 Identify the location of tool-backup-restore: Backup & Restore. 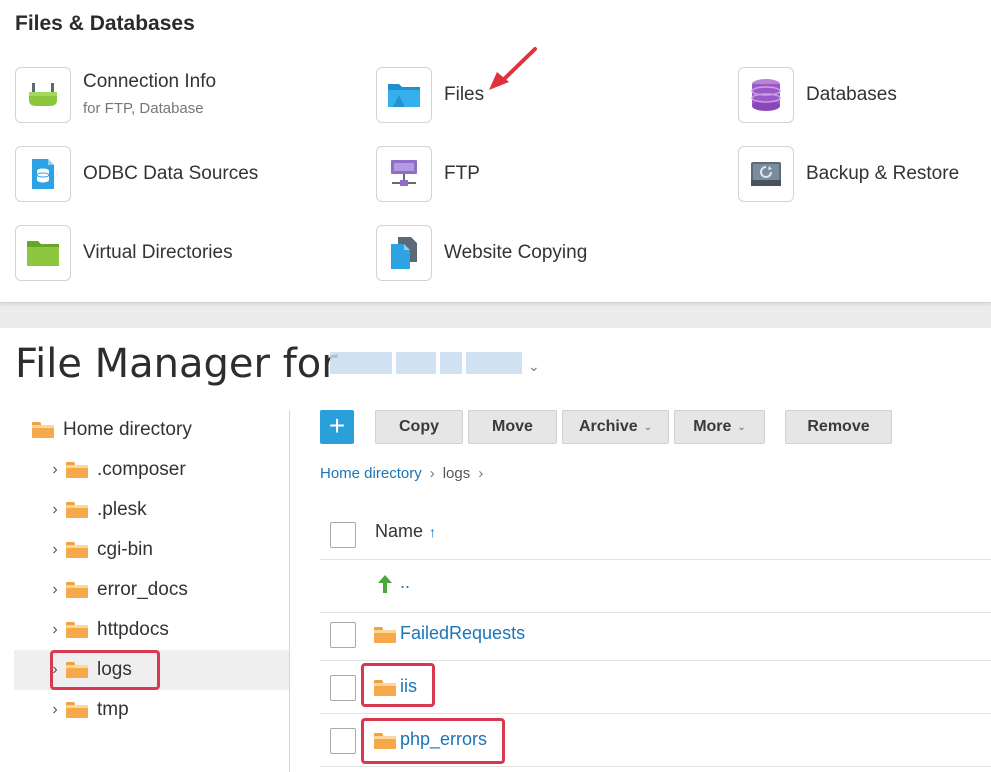
(848, 174).